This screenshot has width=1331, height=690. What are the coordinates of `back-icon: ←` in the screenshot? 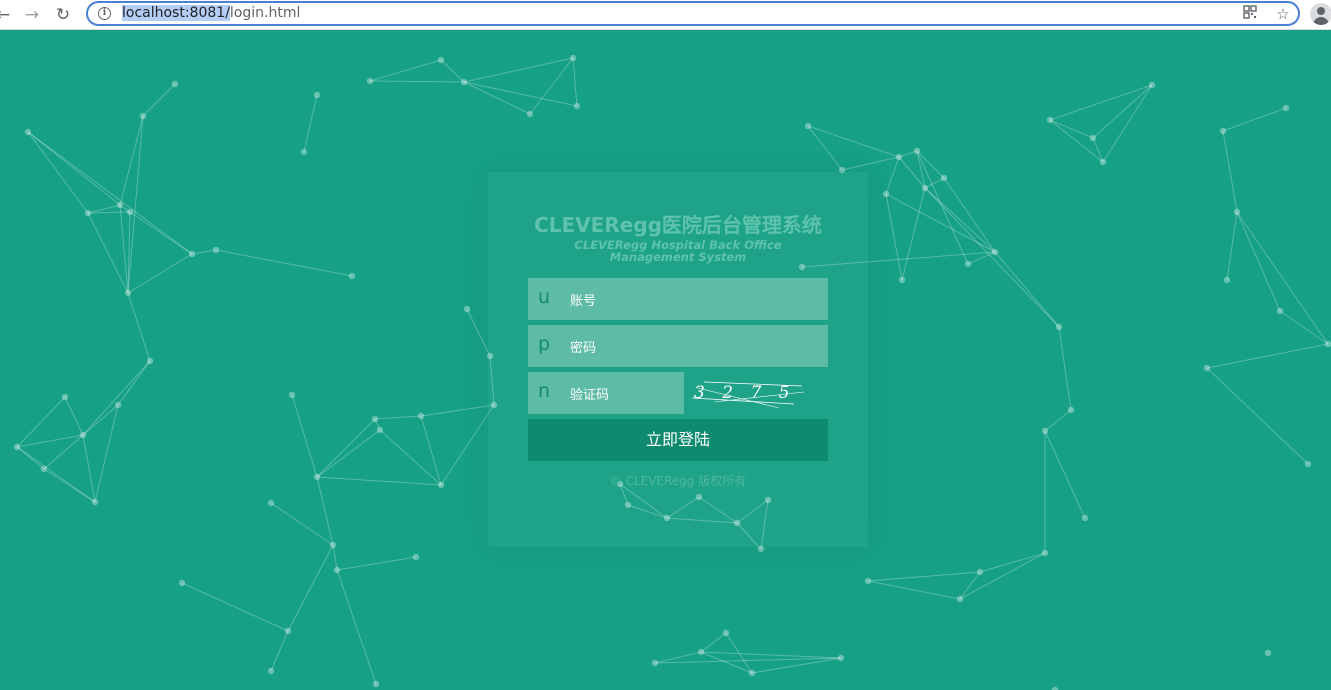 It's located at (7, 15).